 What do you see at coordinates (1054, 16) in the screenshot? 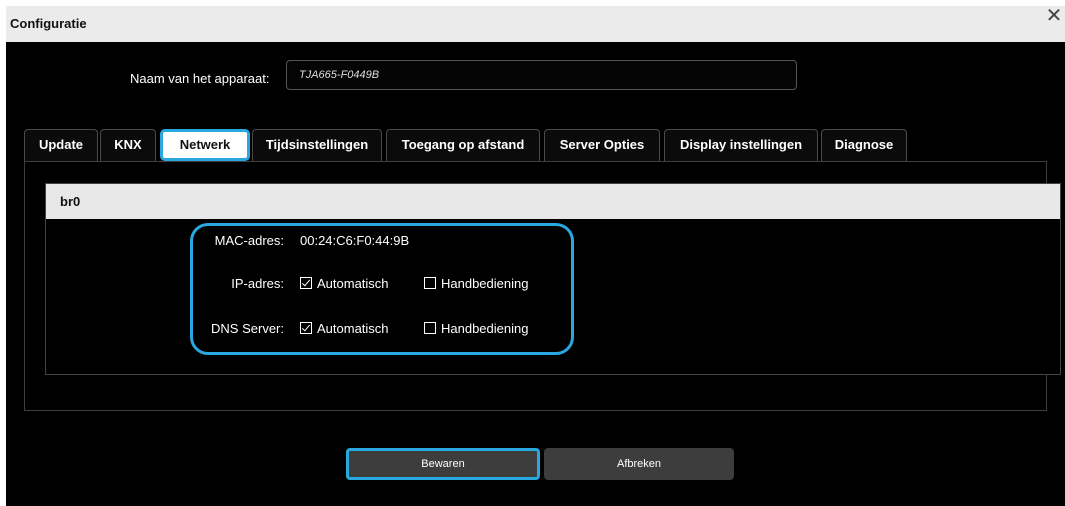
I see `close-icon: ✕` at bounding box center [1054, 16].